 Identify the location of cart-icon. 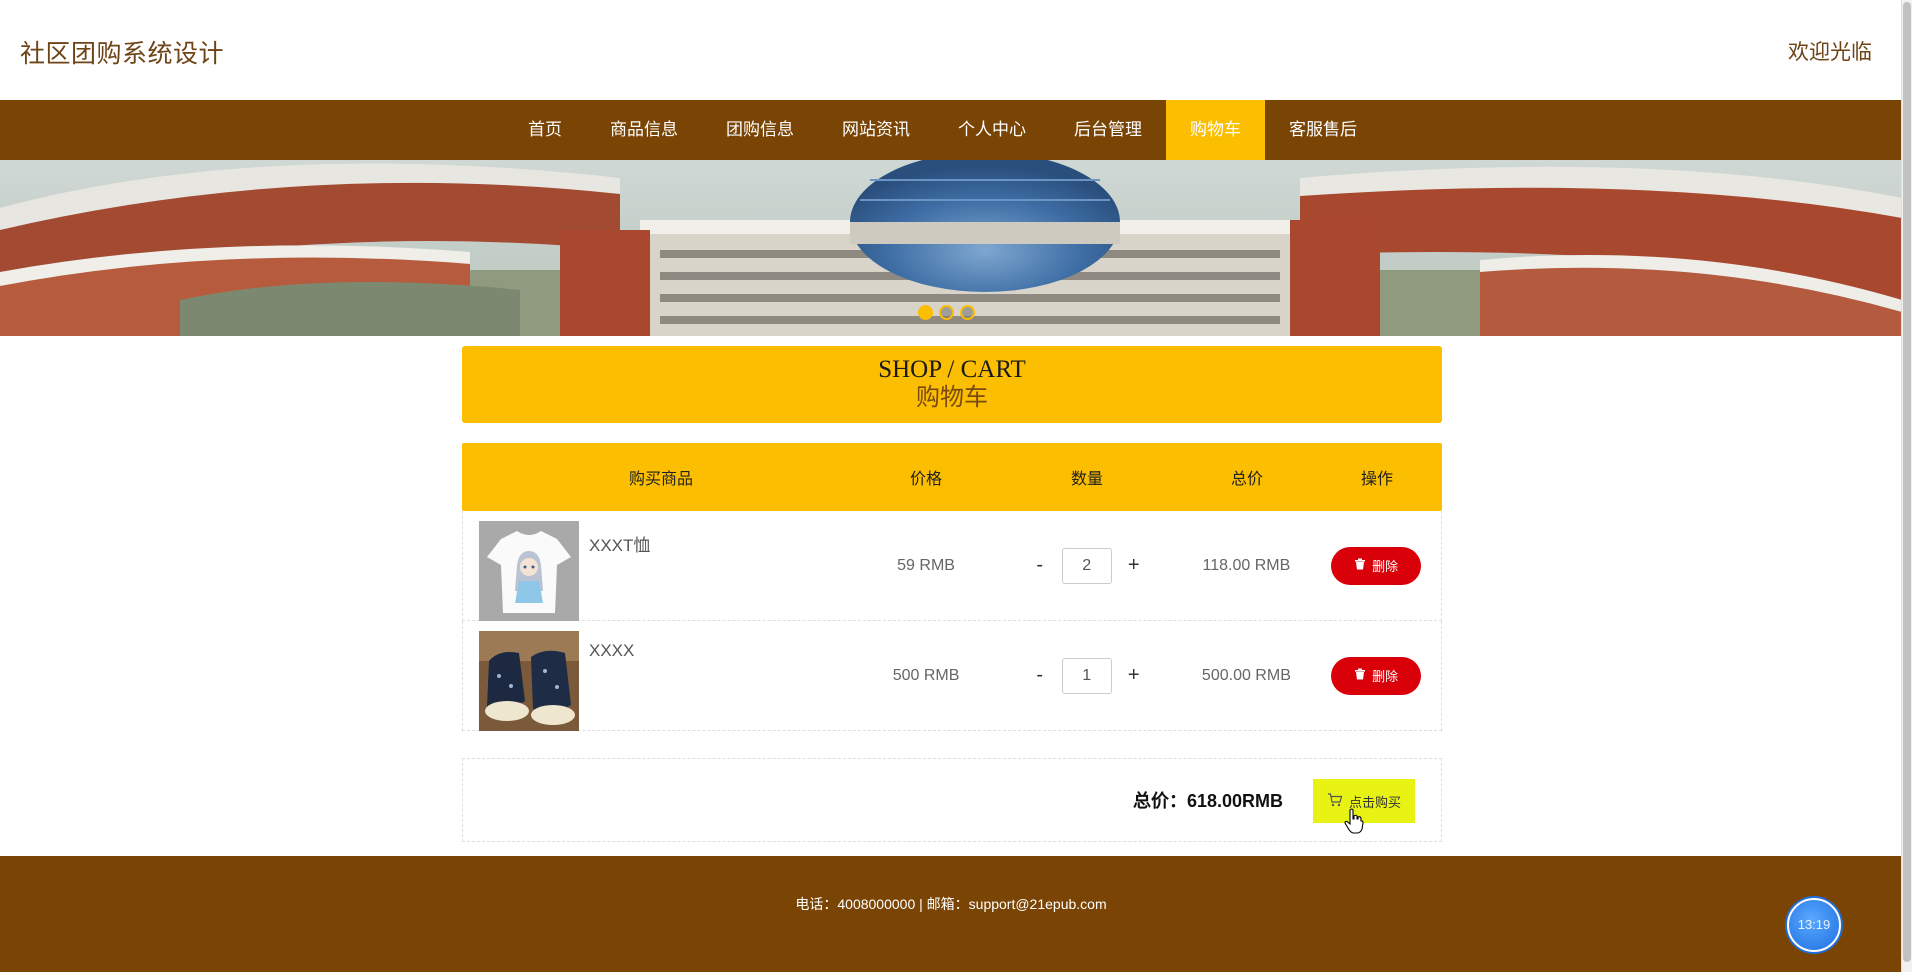
(1335, 801).